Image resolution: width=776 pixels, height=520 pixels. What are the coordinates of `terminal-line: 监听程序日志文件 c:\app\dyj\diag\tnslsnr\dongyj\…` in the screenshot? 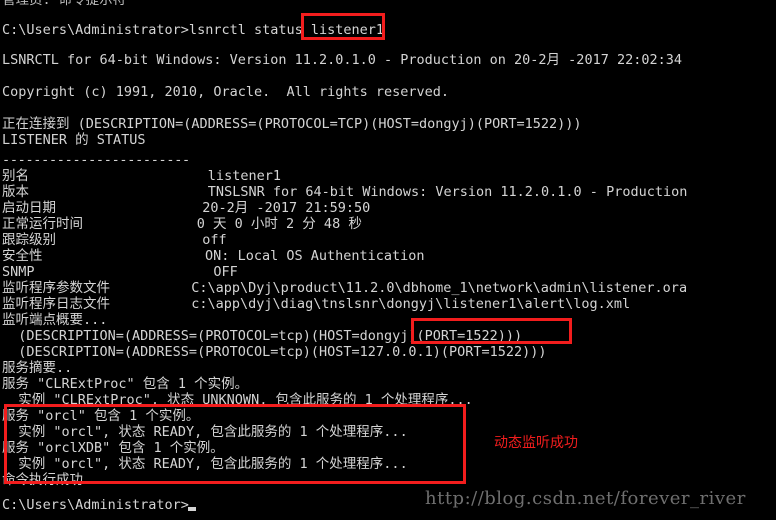 It's located at (316, 304).